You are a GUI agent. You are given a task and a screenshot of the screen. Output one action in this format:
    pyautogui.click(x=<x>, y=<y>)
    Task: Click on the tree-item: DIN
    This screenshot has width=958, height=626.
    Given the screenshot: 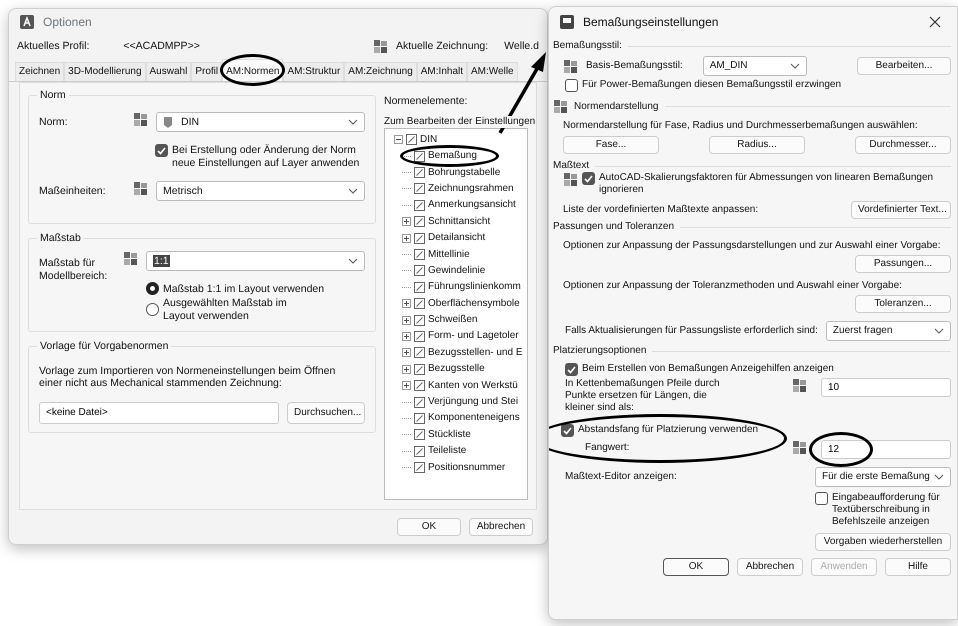 What is the action you would take?
    pyautogui.click(x=429, y=140)
    